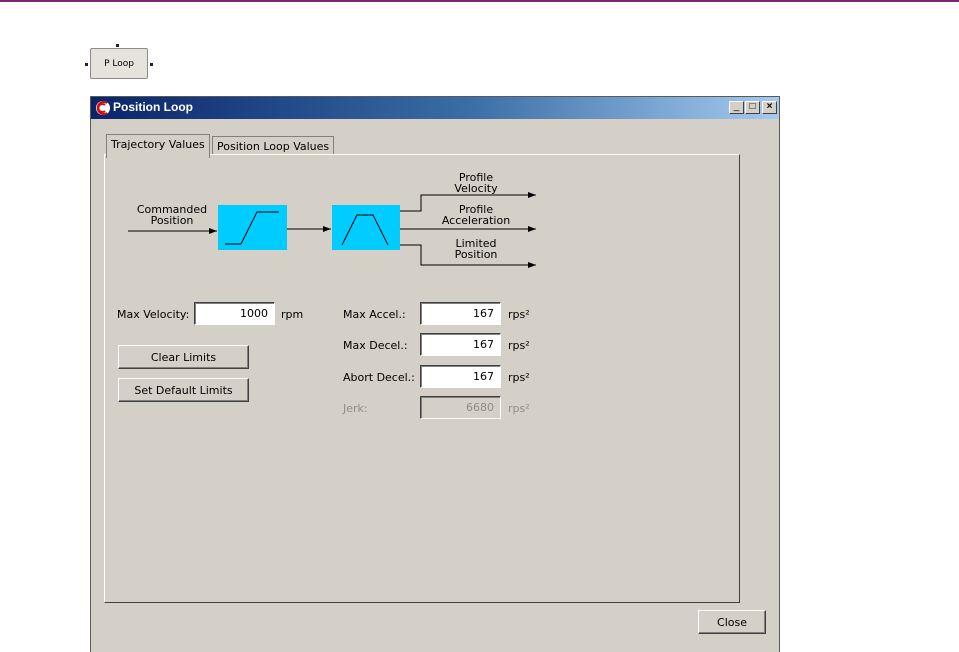 The height and width of the screenshot is (652, 959). I want to click on profile-acceleration-label: Profile Acceleration, so click(476, 215).